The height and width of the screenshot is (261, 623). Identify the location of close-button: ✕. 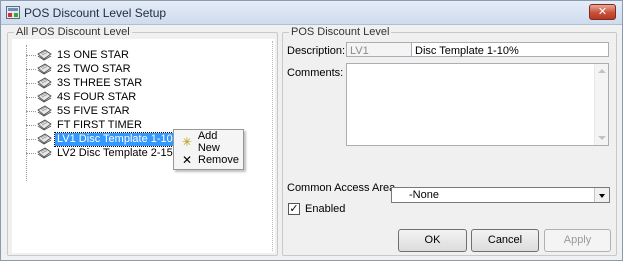
(602, 12).